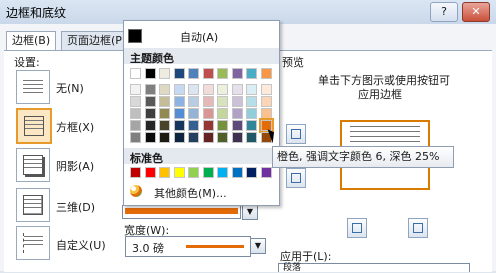 This screenshot has height=273, width=496. What do you see at coordinates (250, 212) in the screenshot?
I see `color-dropdown-arrow: ▼` at bounding box center [250, 212].